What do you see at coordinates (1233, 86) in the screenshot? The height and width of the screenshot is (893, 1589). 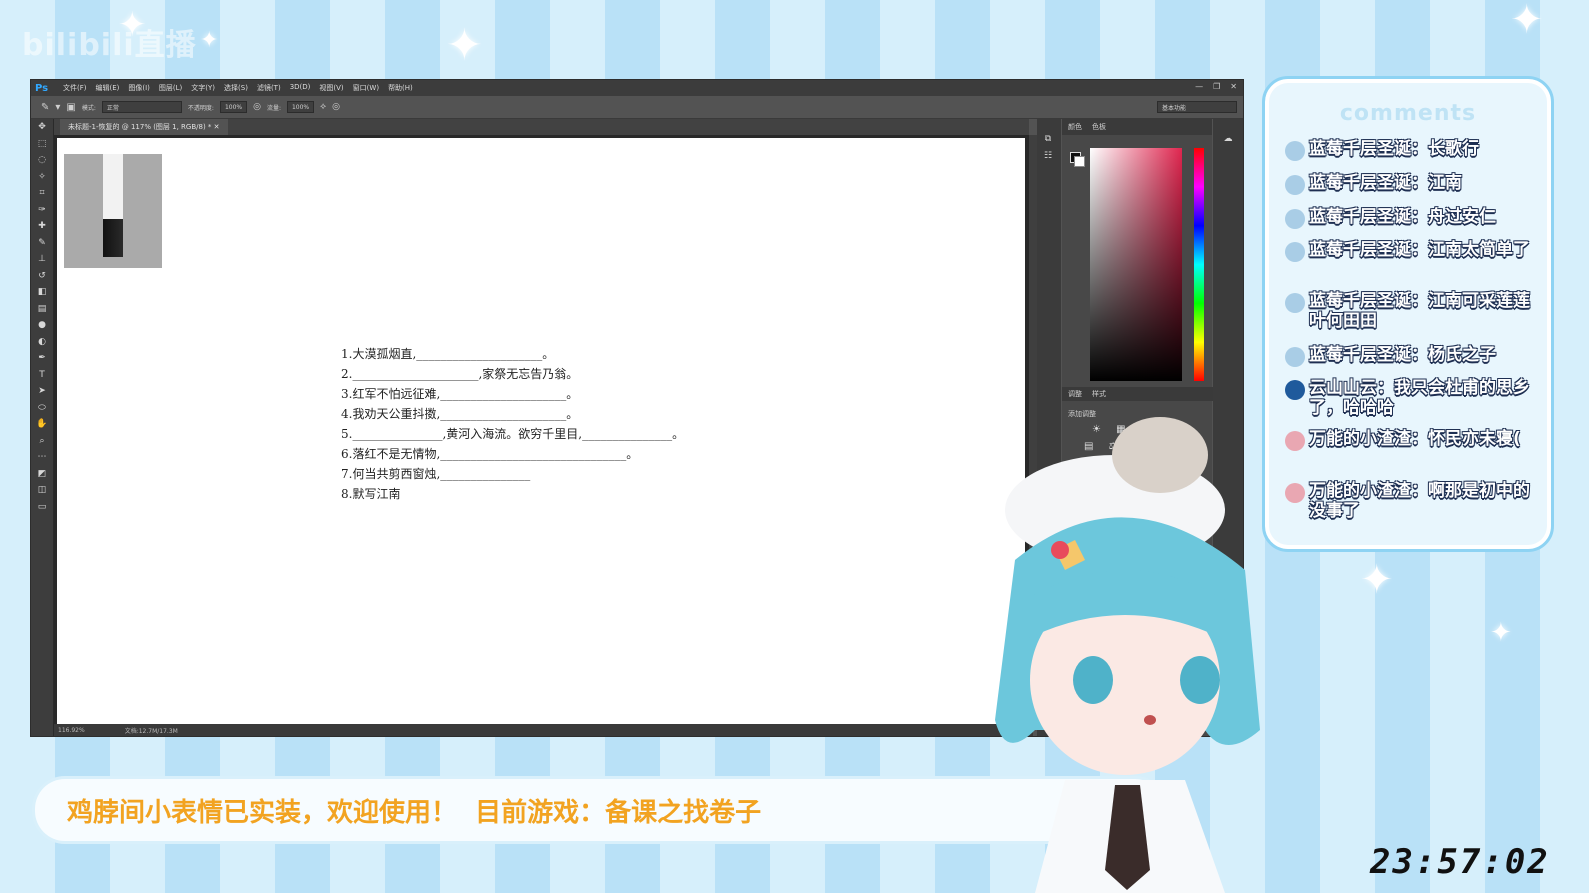 I see `close-icon: ✕` at bounding box center [1233, 86].